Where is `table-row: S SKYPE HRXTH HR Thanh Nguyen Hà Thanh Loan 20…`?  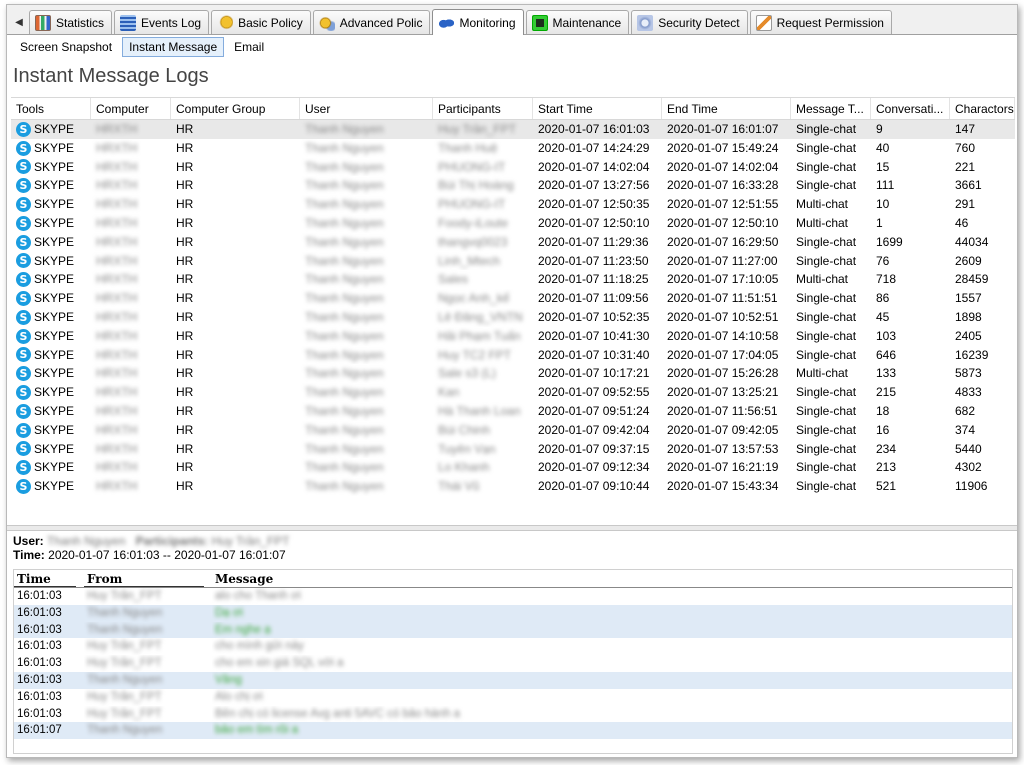
table-row: S SKYPE HRXTH HR Thanh Nguyen Hà Thanh Loan 20… is located at coordinates (513, 411).